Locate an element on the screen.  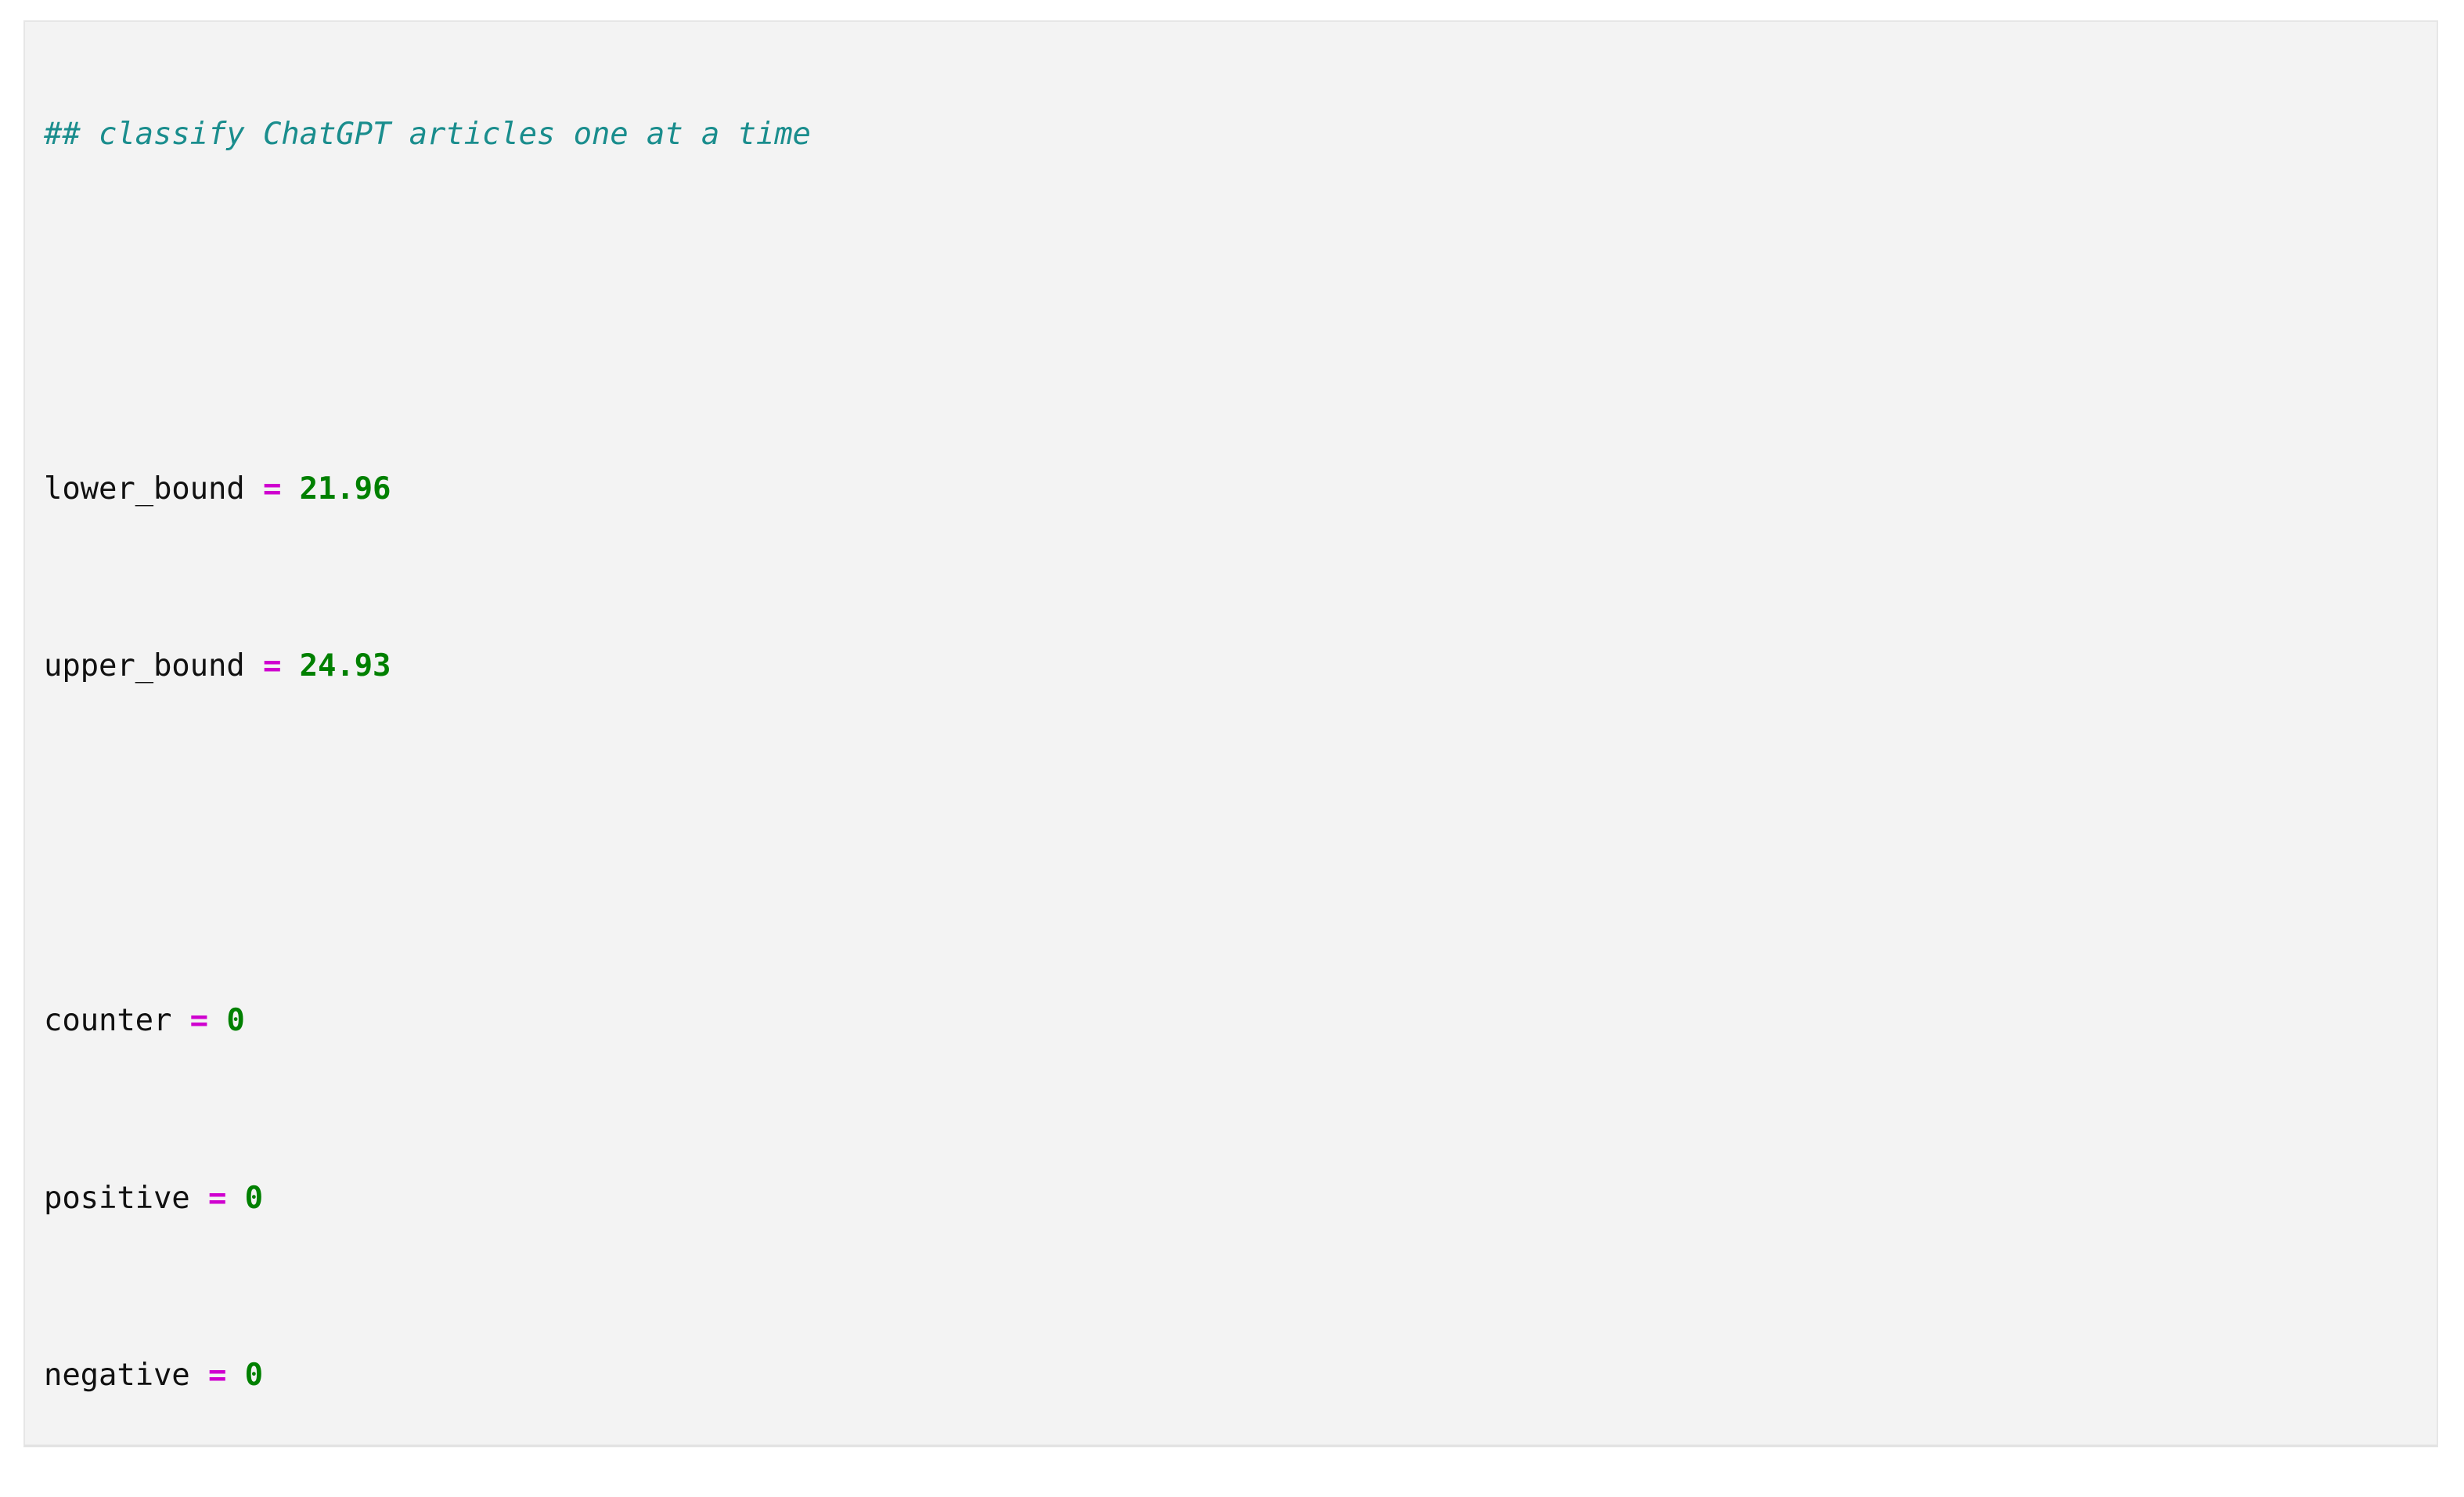
number-counter-init: 0 is located at coordinates (236, 1020).